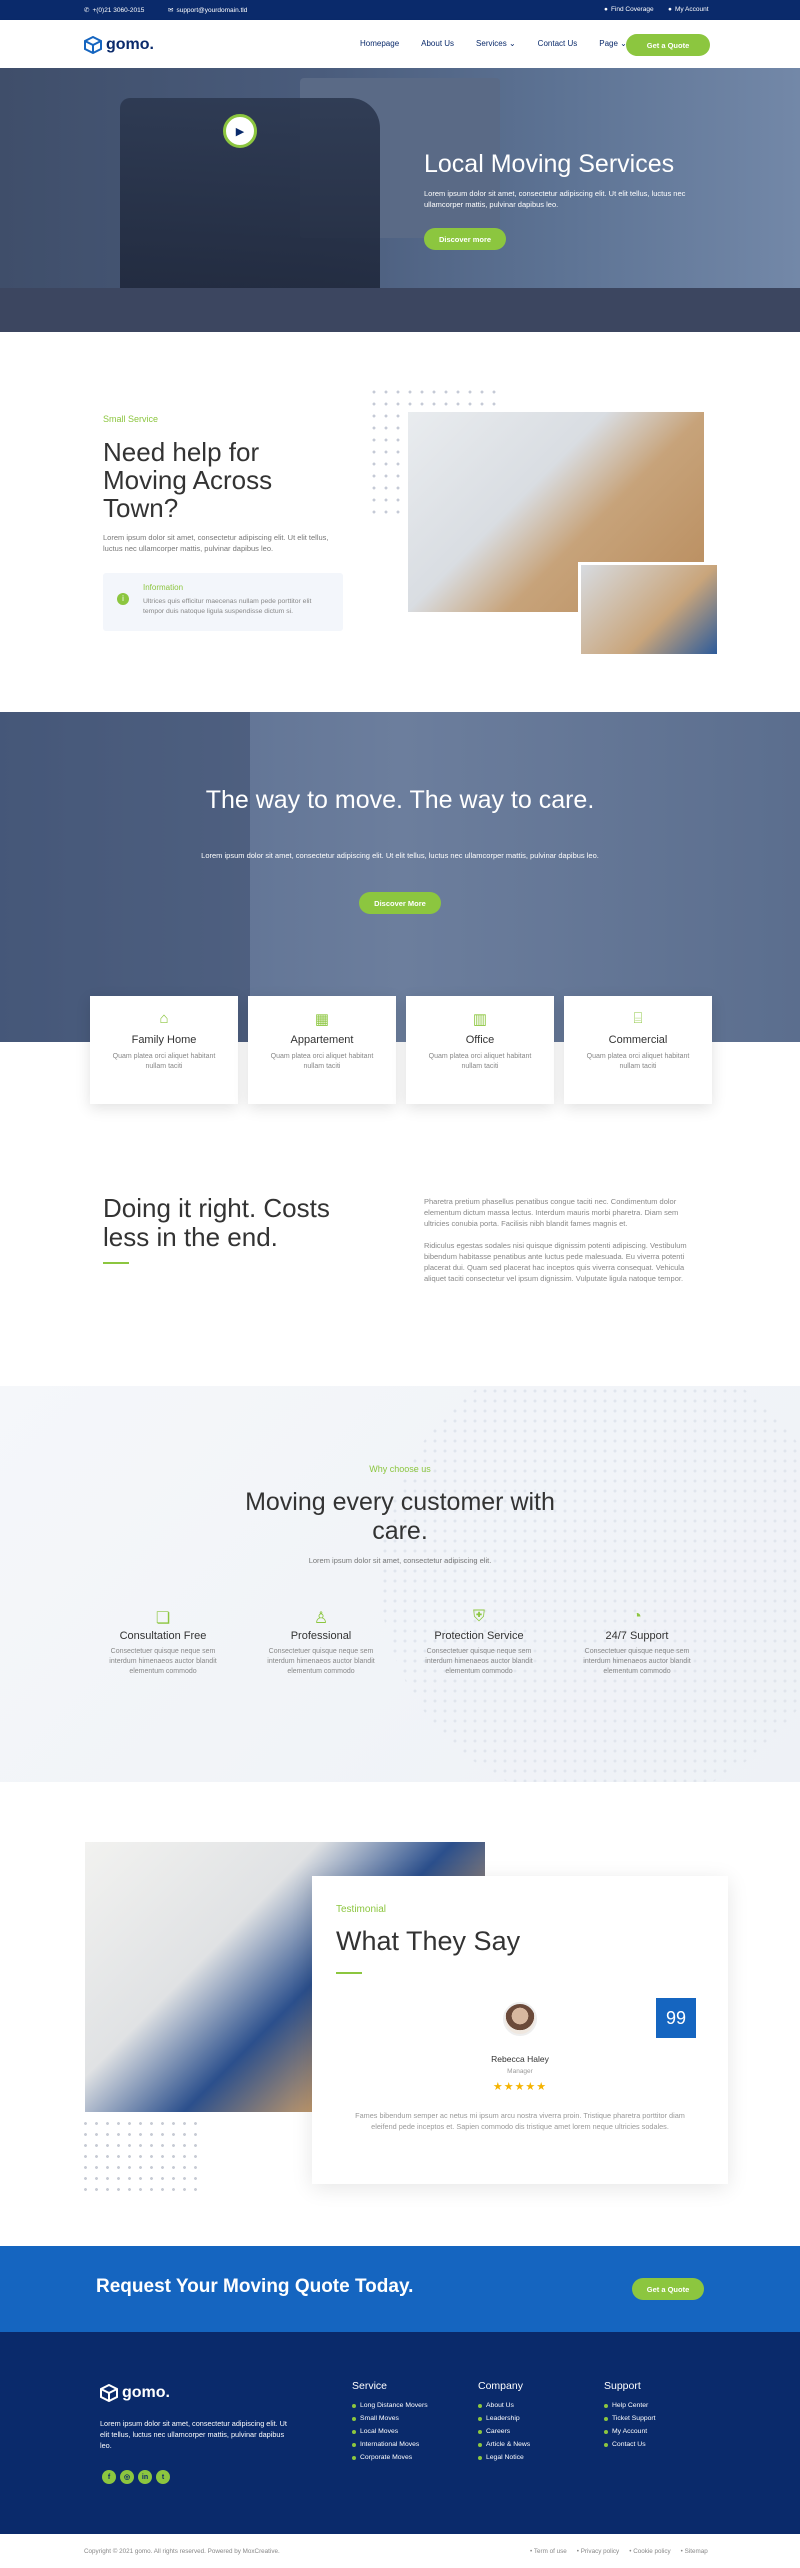 The image size is (800, 2568). I want to click on feature-title: Professional, so click(321, 1636).